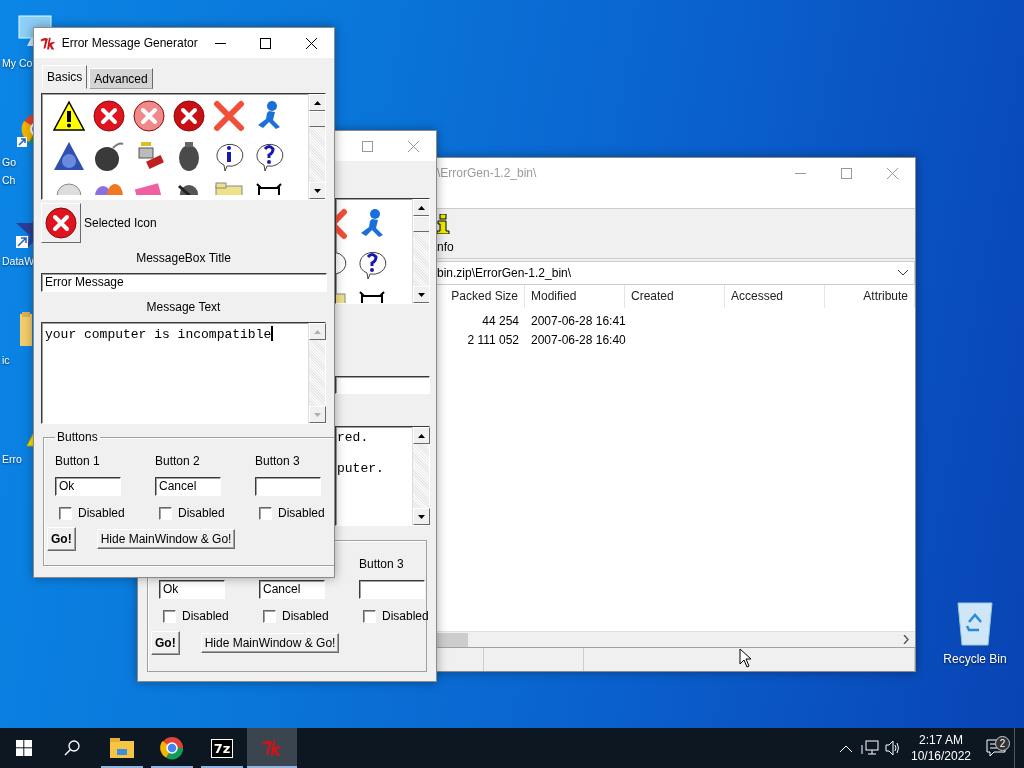 This screenshot has height=768, width=1024. I want to click on window-title: \ErrorGen-1.2_bin\, so click(487, 173).